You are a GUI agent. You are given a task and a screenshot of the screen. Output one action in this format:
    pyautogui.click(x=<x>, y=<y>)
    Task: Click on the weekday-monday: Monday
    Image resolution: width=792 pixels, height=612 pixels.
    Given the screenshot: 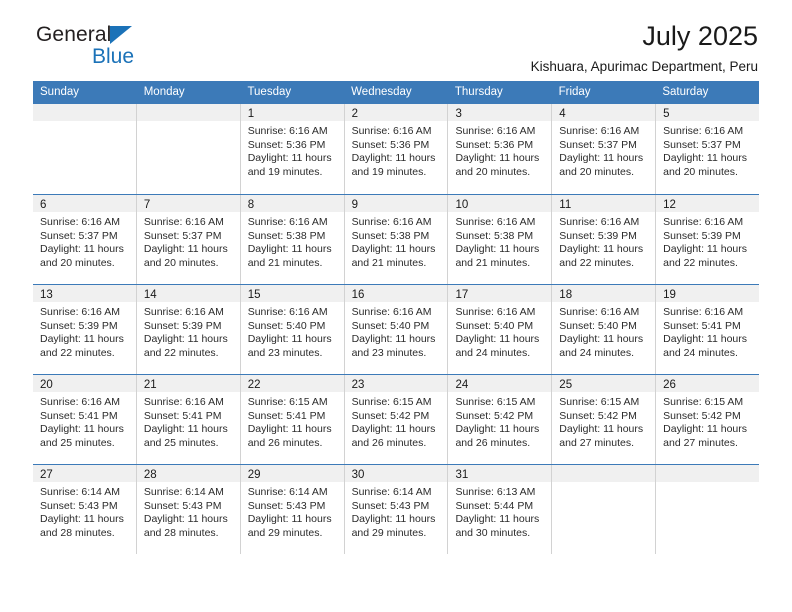 What is the action you would take?
    pyautogui.click(x=164, y=92)
    